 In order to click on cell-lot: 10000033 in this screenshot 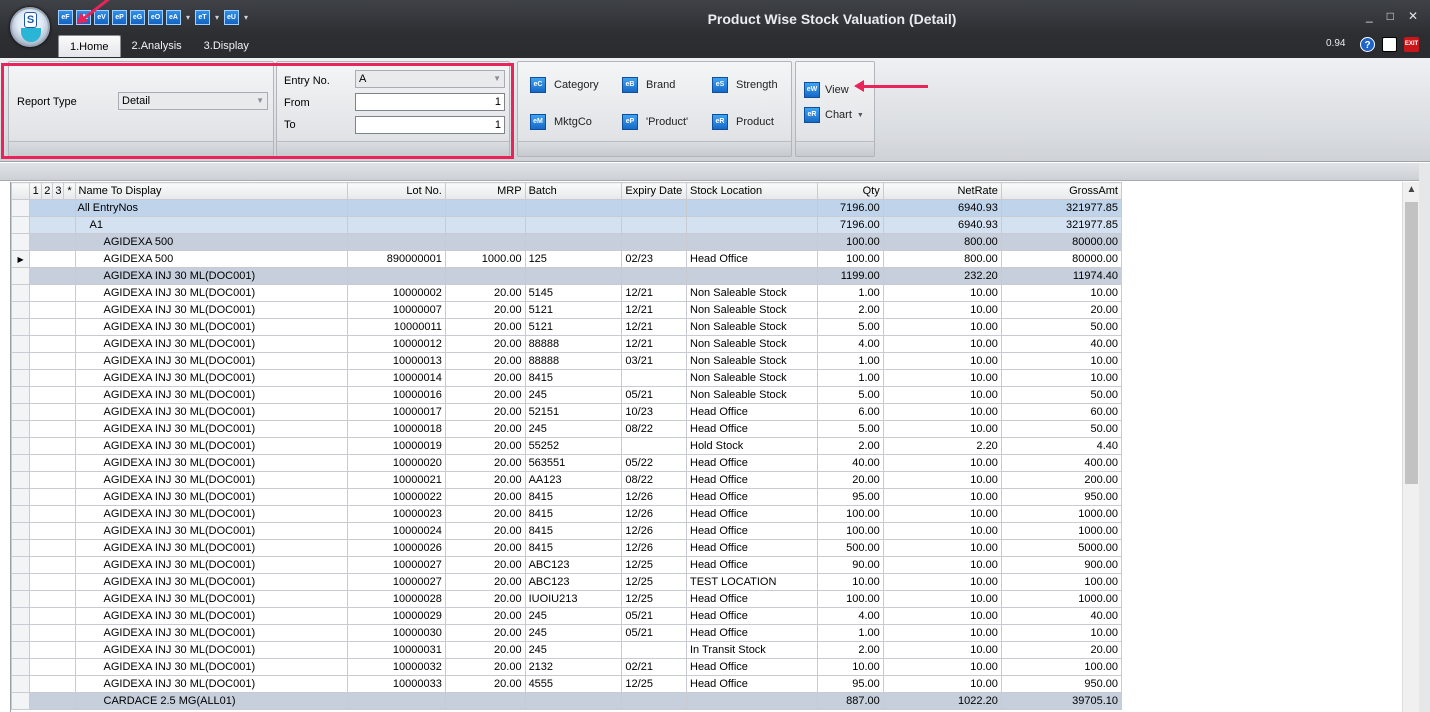, I will do `click(396, 684)`.